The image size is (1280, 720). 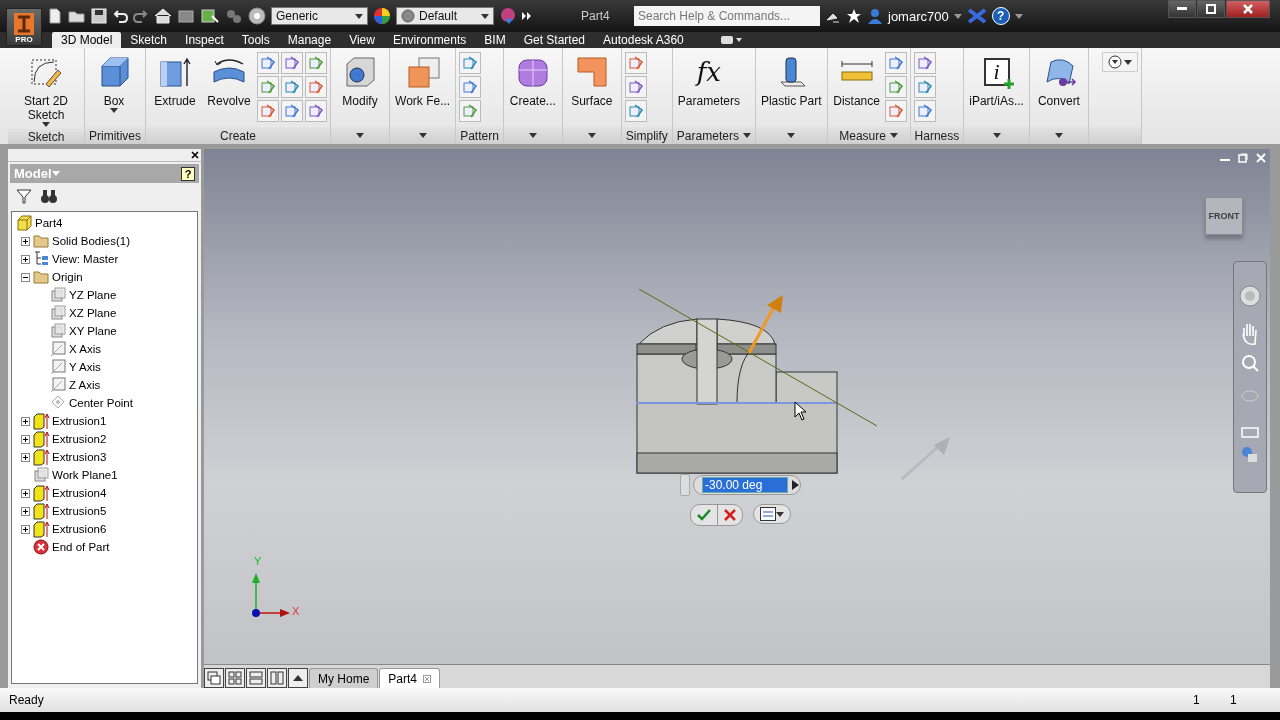 I want to click on material-dropdown: Generic, so click(x=319, y=16).